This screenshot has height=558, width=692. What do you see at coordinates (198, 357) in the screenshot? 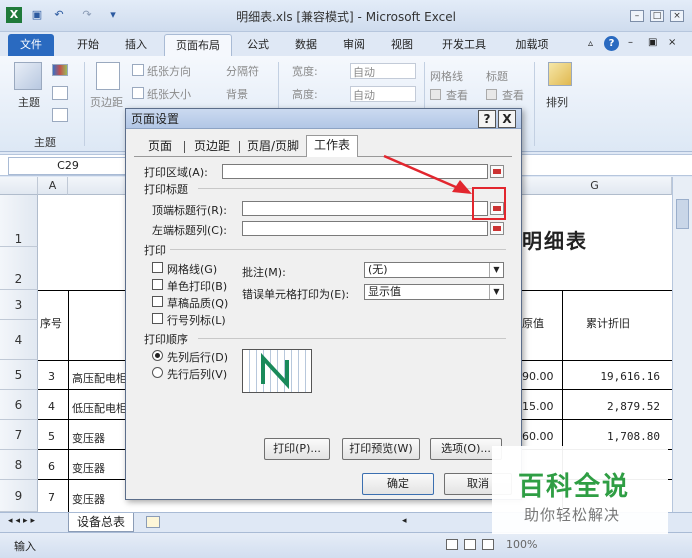
I see `down-then-over-label: 先列后行(D)` at bounding box center [198, 357].